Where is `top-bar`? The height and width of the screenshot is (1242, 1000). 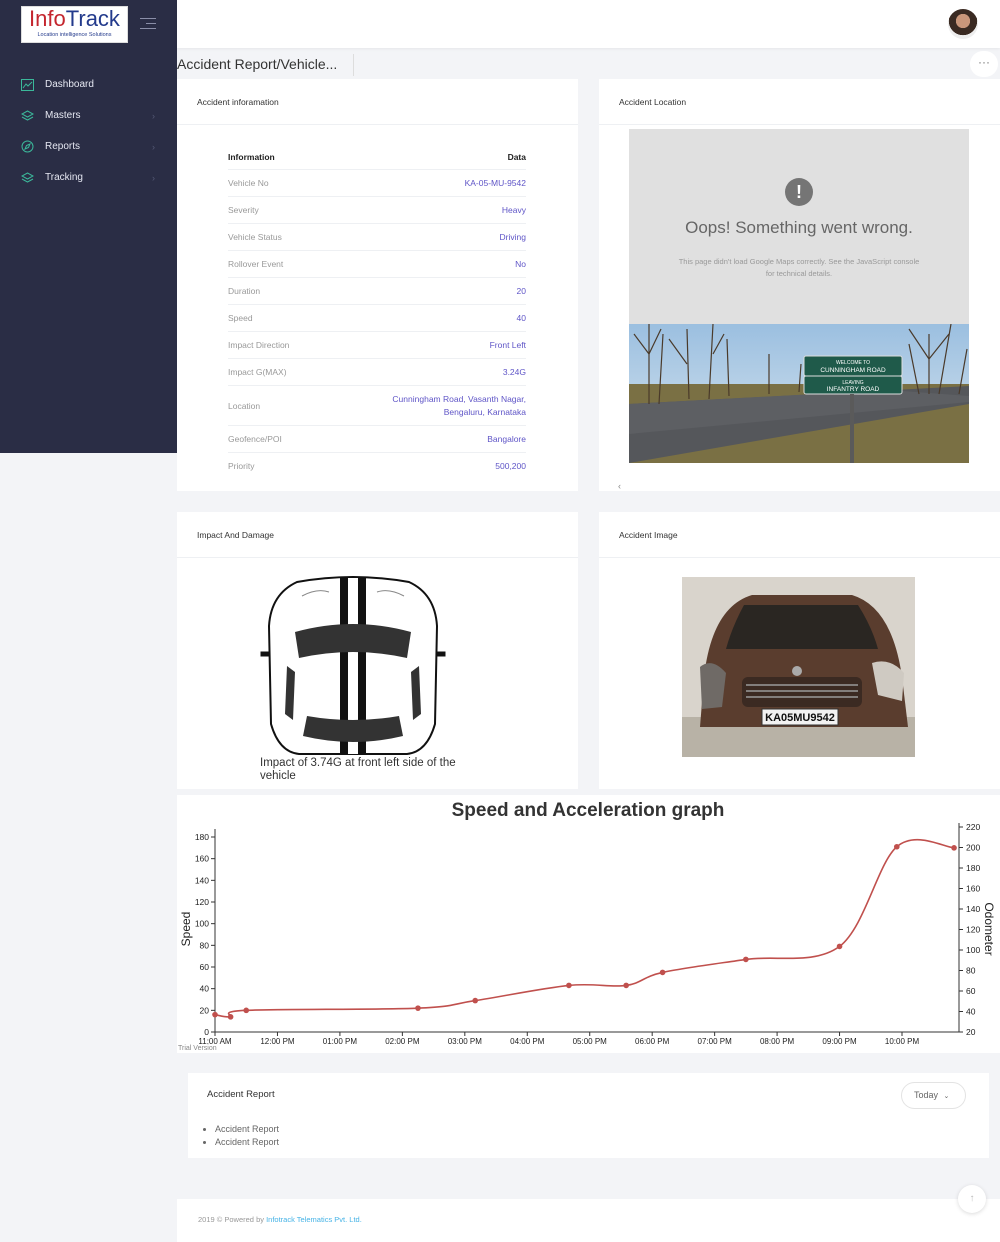 top-bar is located at coordinates (588, 24).